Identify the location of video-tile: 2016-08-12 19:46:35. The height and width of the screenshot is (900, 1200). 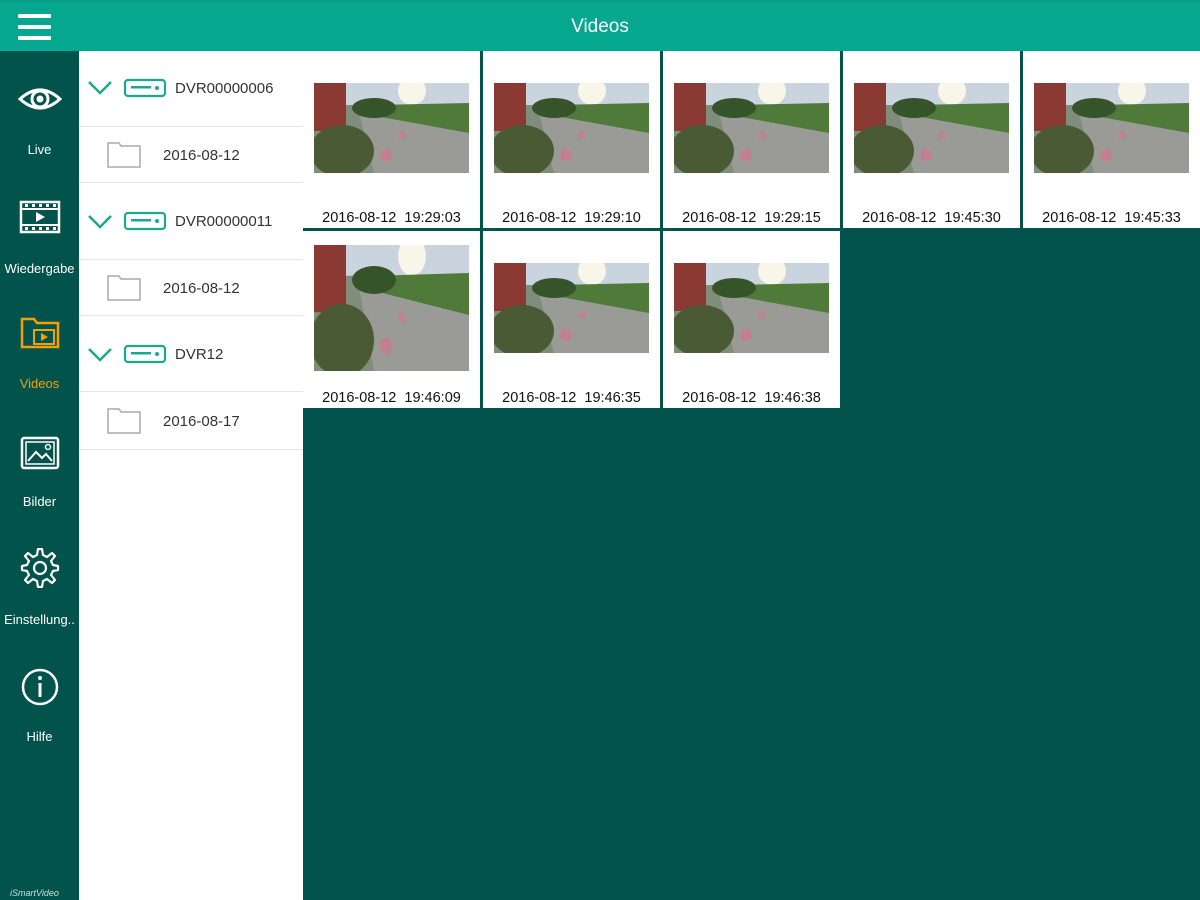
(571, 319).